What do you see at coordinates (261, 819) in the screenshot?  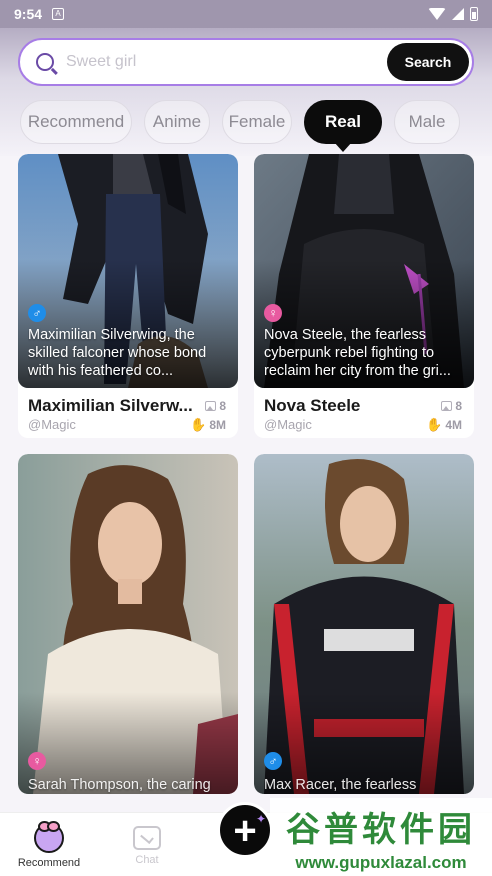 I see `sparkle-icon: ✦` at bounding box center [261, 819].